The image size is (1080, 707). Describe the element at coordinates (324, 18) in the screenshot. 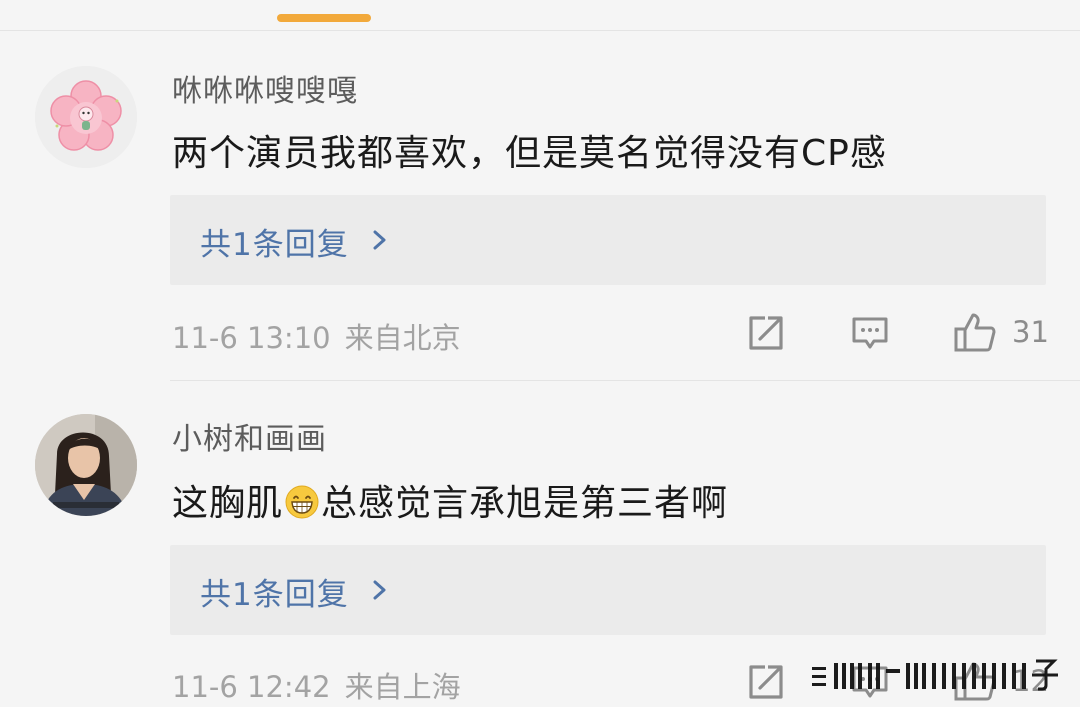

I see `active-tab-indicator` at that location.